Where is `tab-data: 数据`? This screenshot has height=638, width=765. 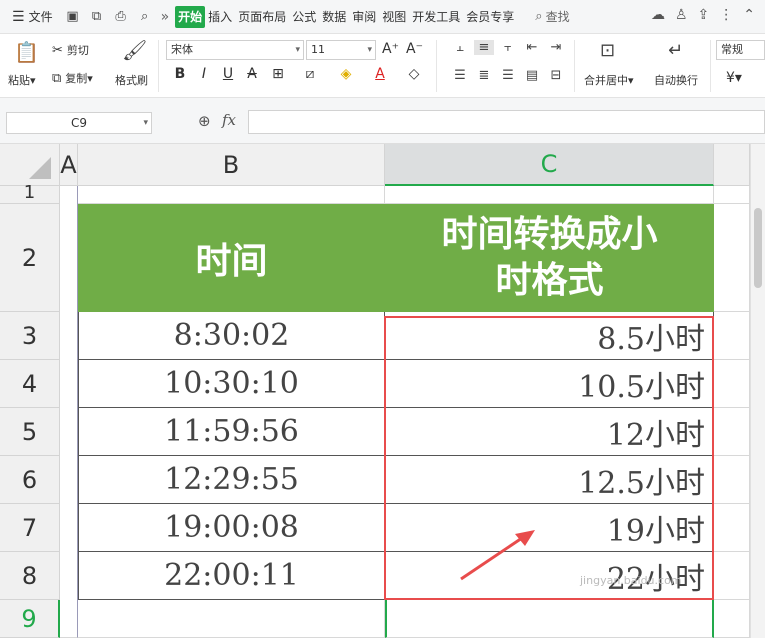
tab-data: 数据 is located at coordinates (334, 17).